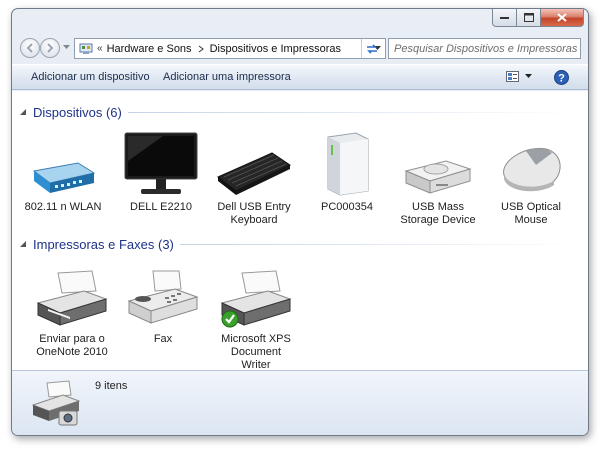 This screenshot has width=600, height=451. What do you see at coordinates (72, 345) in the screenshot?
I see `printer-label: Enviar para o OneNote 2010` at bounding box center [72, 345].